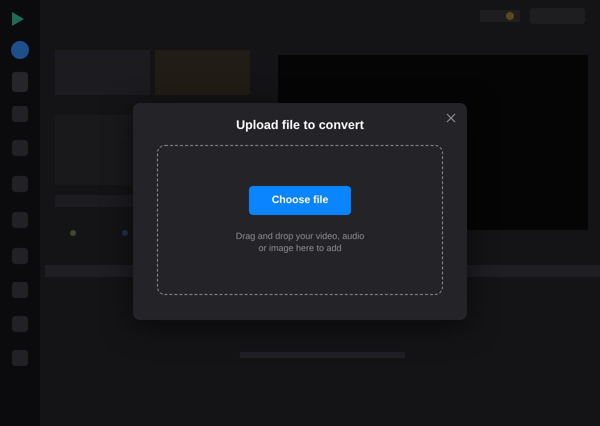 The image size is (600, 426). I want to click on choose-file-button: Choose file, so click(300, 200).